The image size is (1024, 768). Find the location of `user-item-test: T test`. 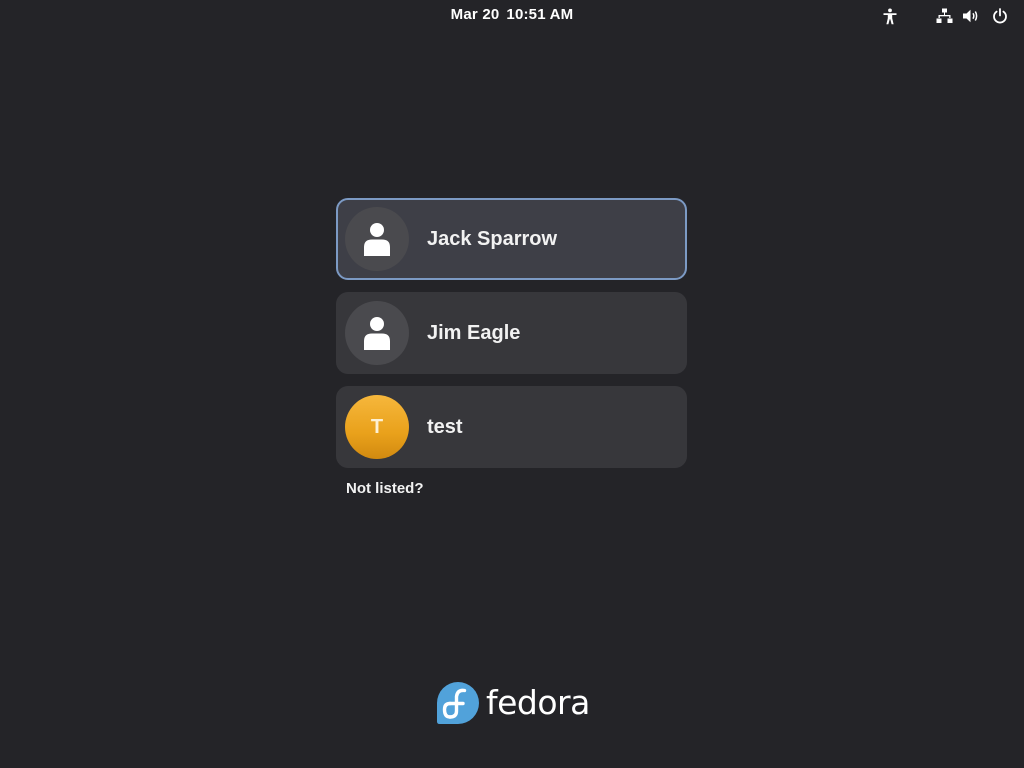

user-item-test: T test is located at coordinates (511, 427).